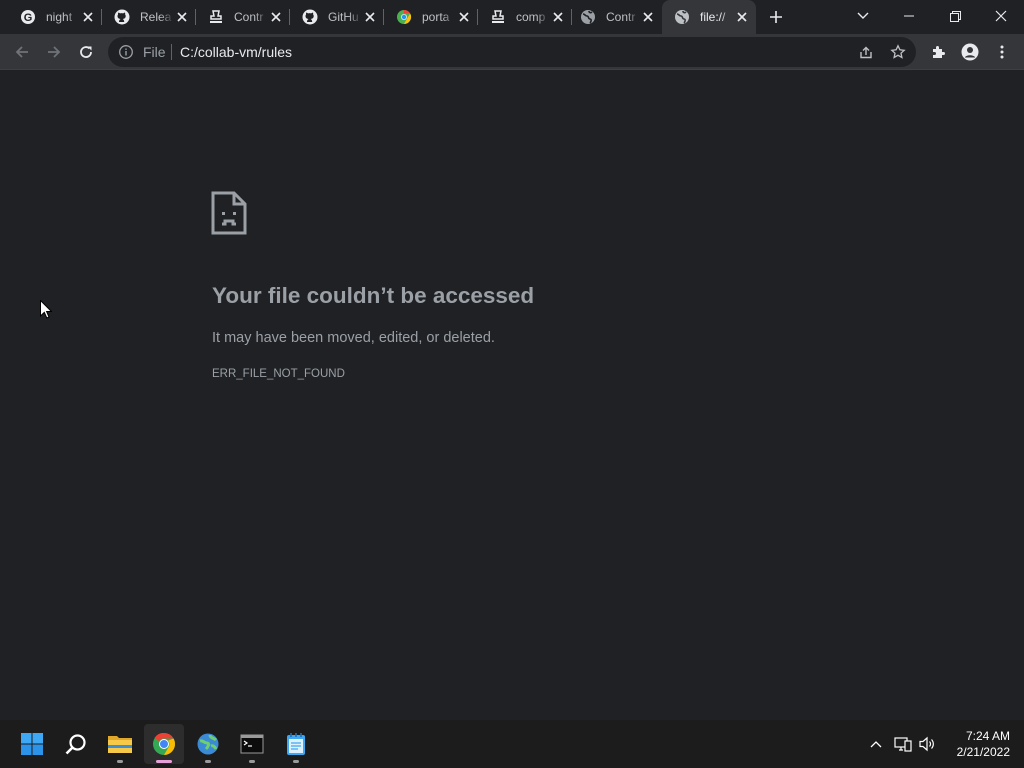  I want to click on tab-8-active: file://, so click(709, 17).